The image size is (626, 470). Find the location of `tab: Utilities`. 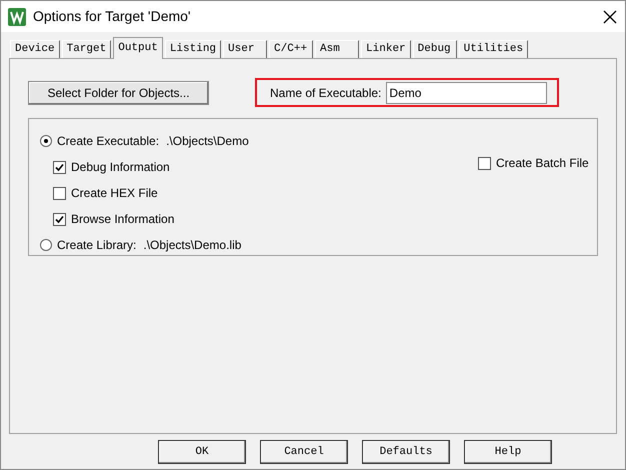

tab: Utilities is located at coordinates (493, 49).